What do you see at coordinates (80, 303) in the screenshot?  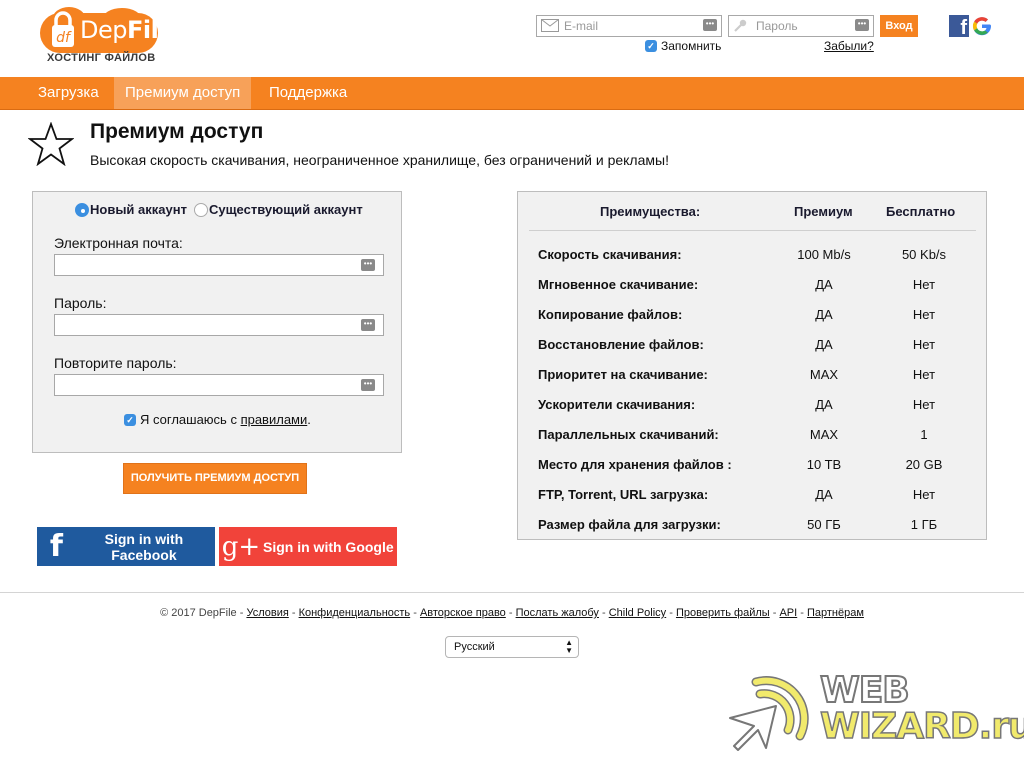 I see `password-label: Пароль:` at bounding box center [80, 303].